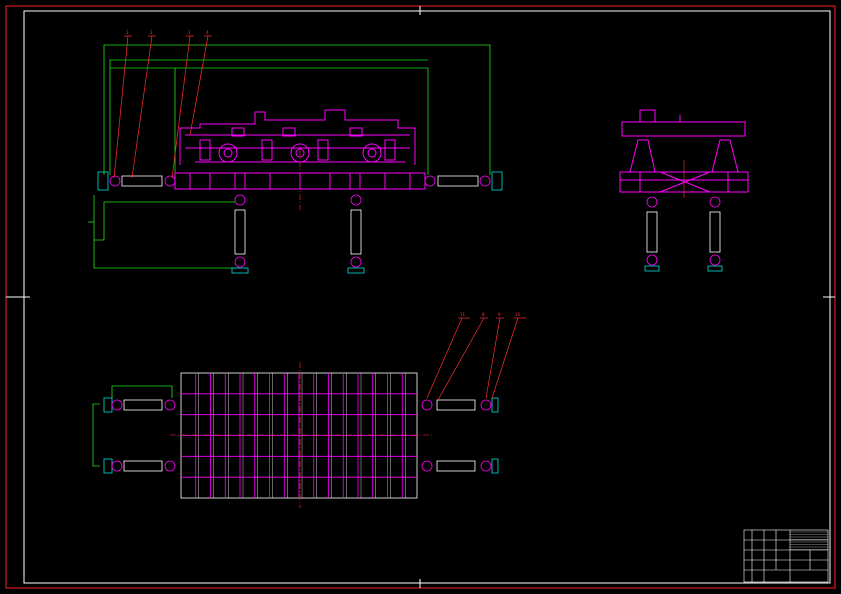 The image size is (841, 594). Describe the element at coordinates (463, 314) in the screenshot. I see `plan-label-11: 11` at that location.